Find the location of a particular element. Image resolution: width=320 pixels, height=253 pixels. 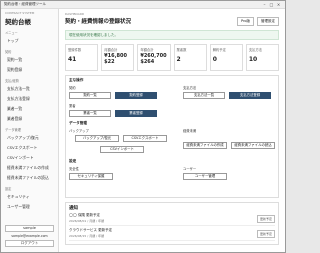

sidebar-item-security: セキュリティ is located at coordinates (29, 197).